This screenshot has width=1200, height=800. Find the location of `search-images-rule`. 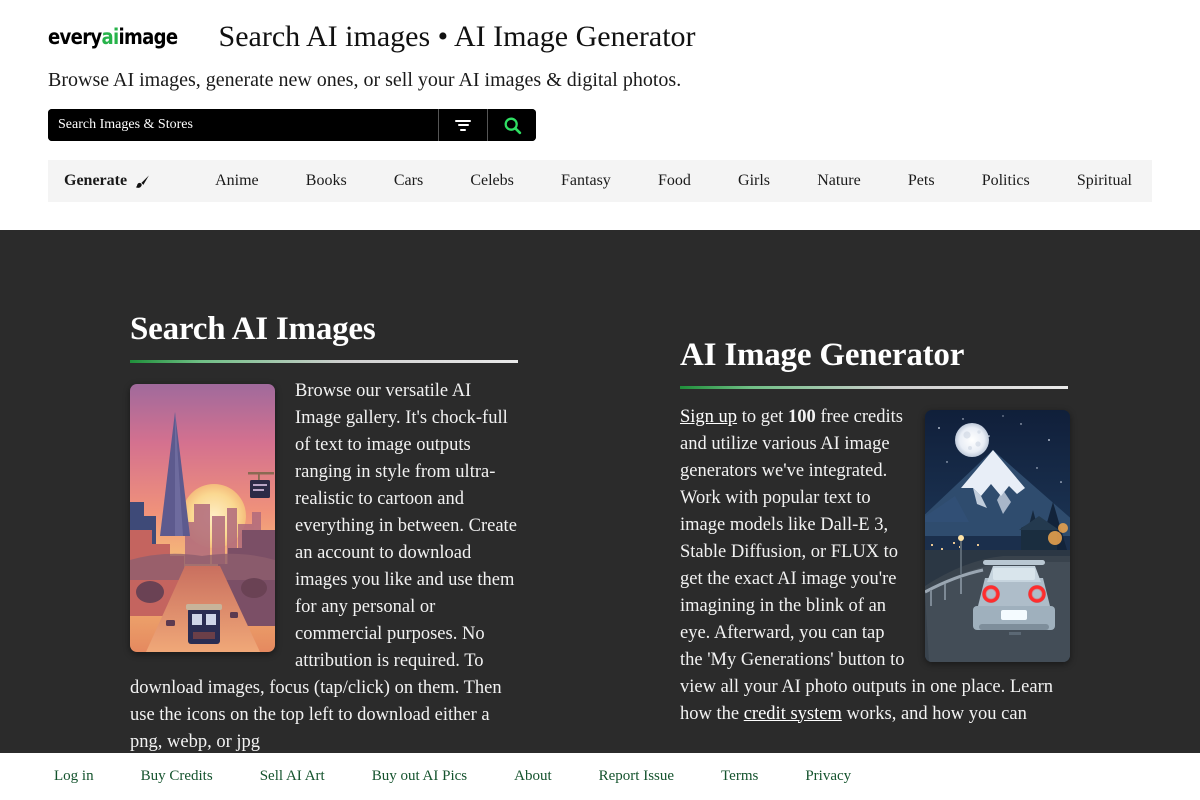

search-images-rule is located at coordinates (324, 361).